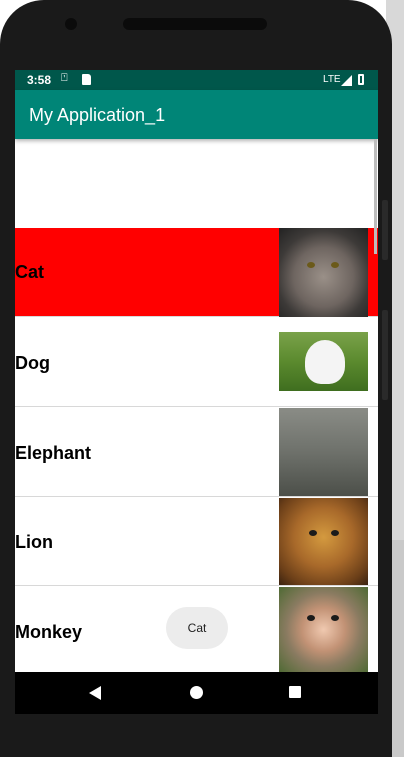  Describe the element at coordinates (385, 355) in the screenshot. I see `power-button` at that location.